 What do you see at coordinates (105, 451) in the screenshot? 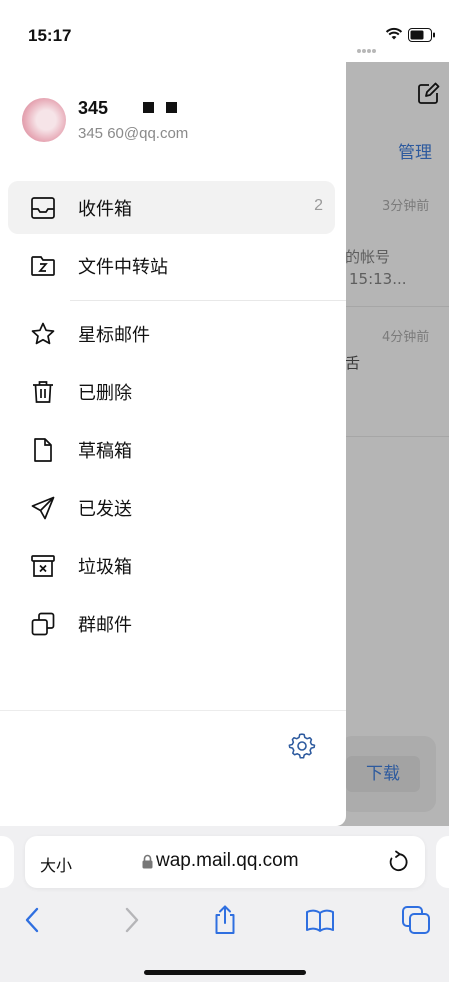
I see `folder-label: 草稿箱` at bounding box center [105, 451].